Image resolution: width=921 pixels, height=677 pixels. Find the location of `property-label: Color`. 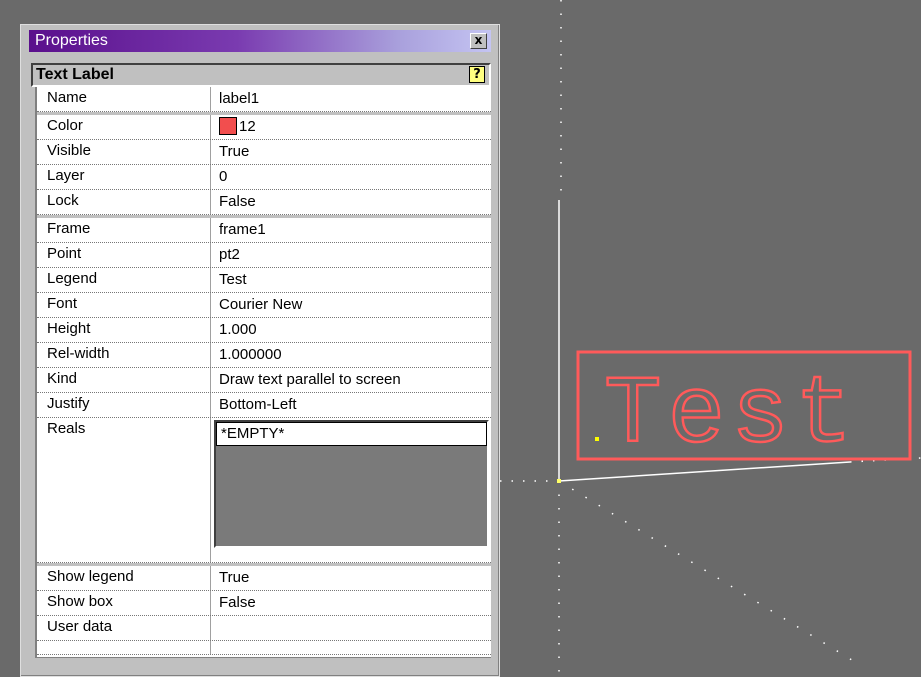

property-label: Color is located at coordinates (124, 127).